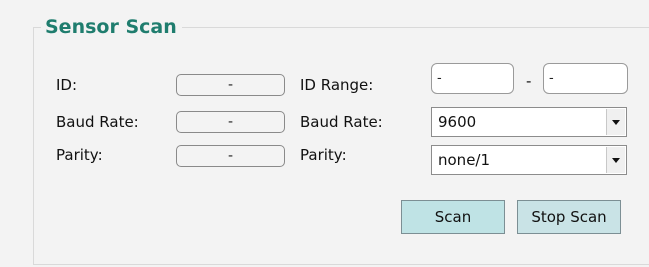 Image resolution: width=649 pixels, height=267 pixels. What do you see at coordinates (67, 85) in the screenshot?
I see `id-label: ID:` at bounding box center [67, 85].